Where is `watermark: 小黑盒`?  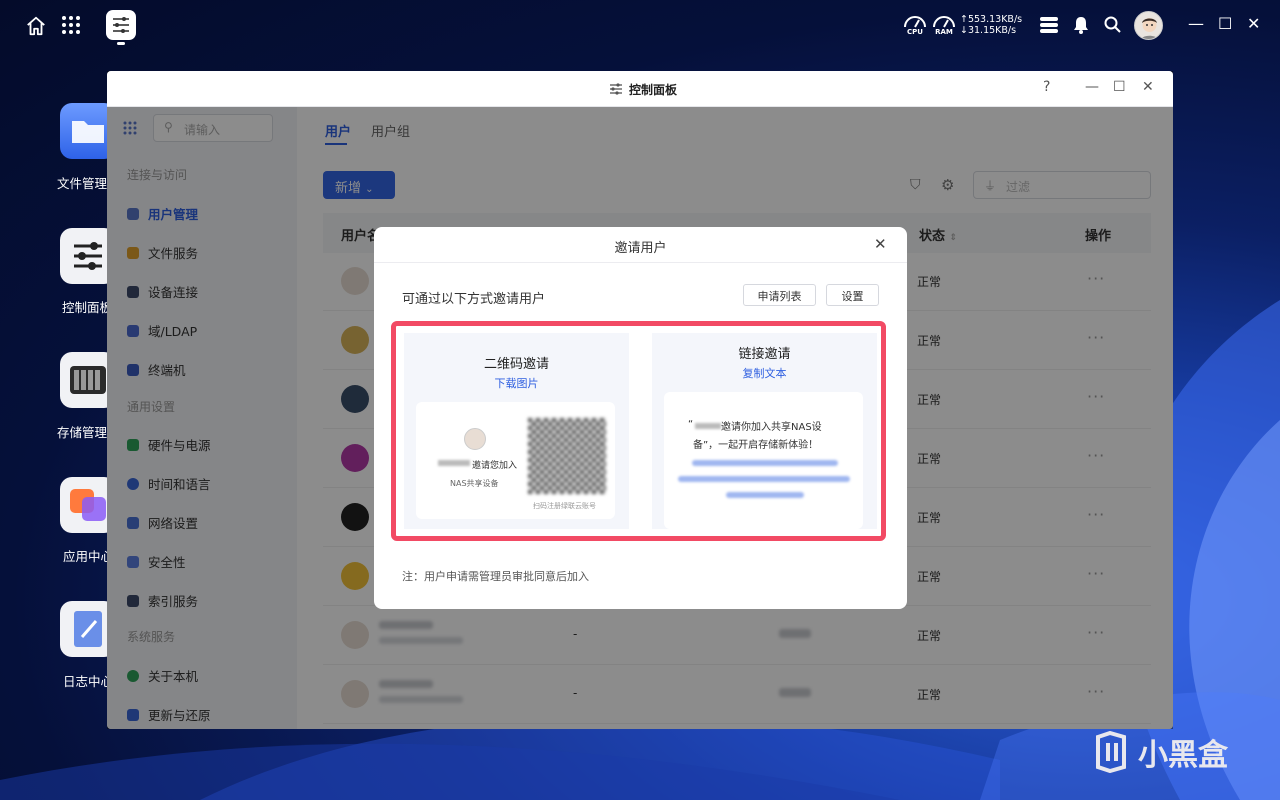 watermark: 小黑盒 is located at coordinates (1159, 752).